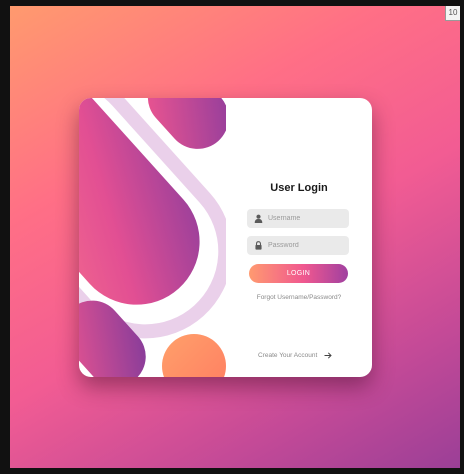 This screenshot has width=464, height=474. I want to click on password-field, so click(298, 245).